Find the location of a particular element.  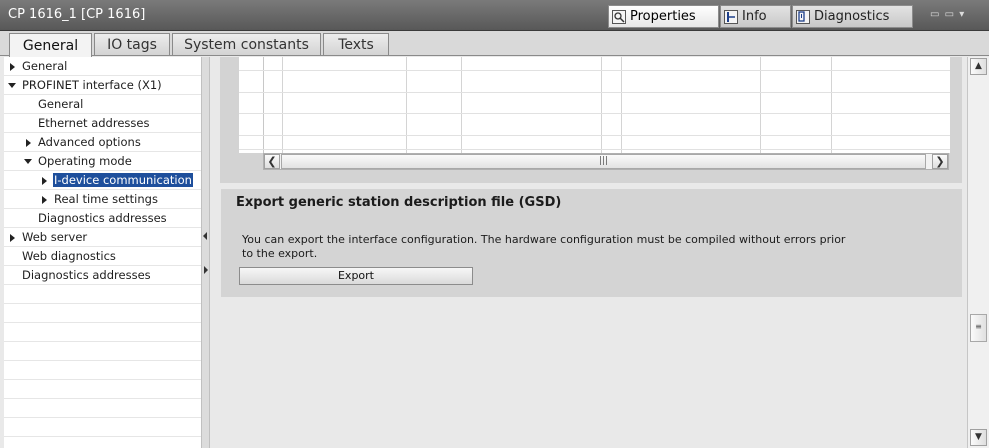

tree-item-i-device-communication: I-device communication is located at coordinates (102, 180).